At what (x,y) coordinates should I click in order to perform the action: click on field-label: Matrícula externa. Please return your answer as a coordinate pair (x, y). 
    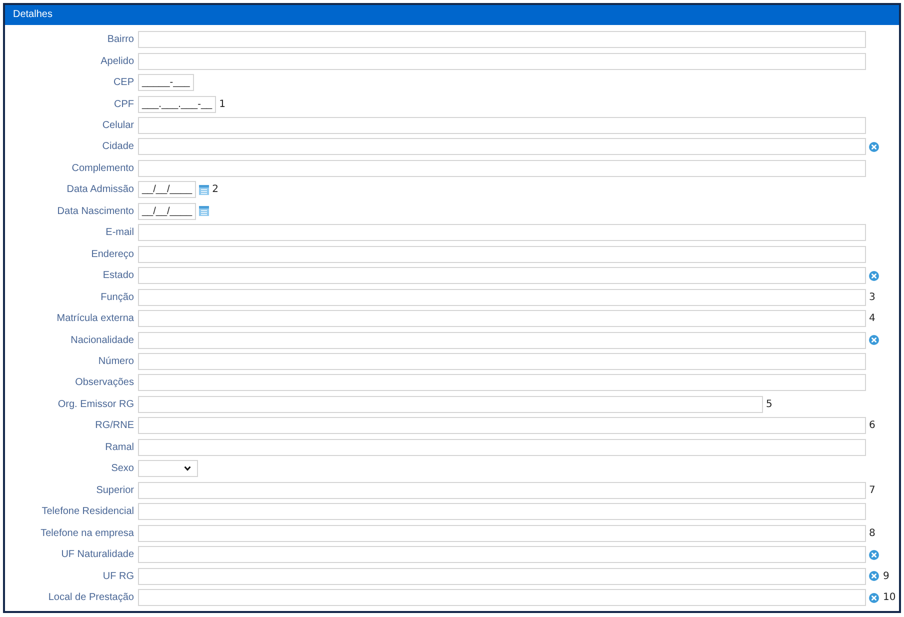
    Looking at the image, I should click on (95, 318).